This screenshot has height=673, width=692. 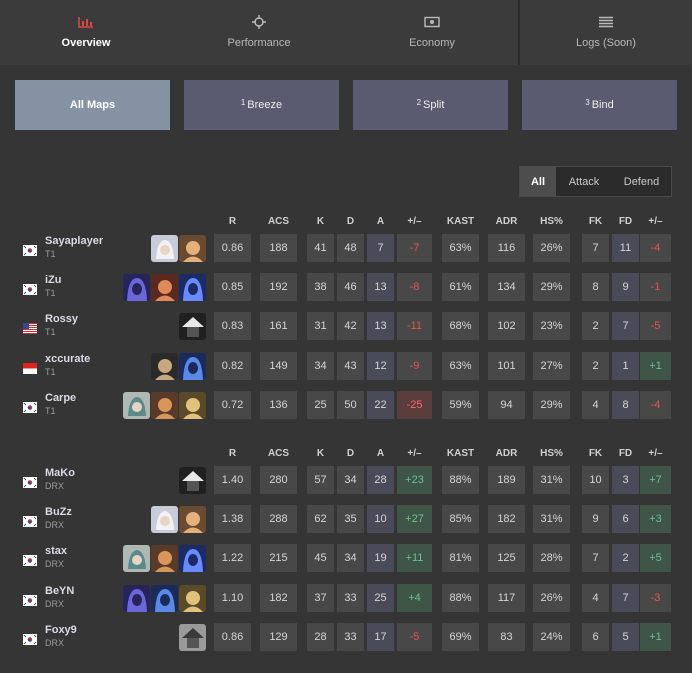 What do you see at coordinates (414, 598) in the screenshot?
I see `stat-cell: +4` at bounding box center [414, 598].